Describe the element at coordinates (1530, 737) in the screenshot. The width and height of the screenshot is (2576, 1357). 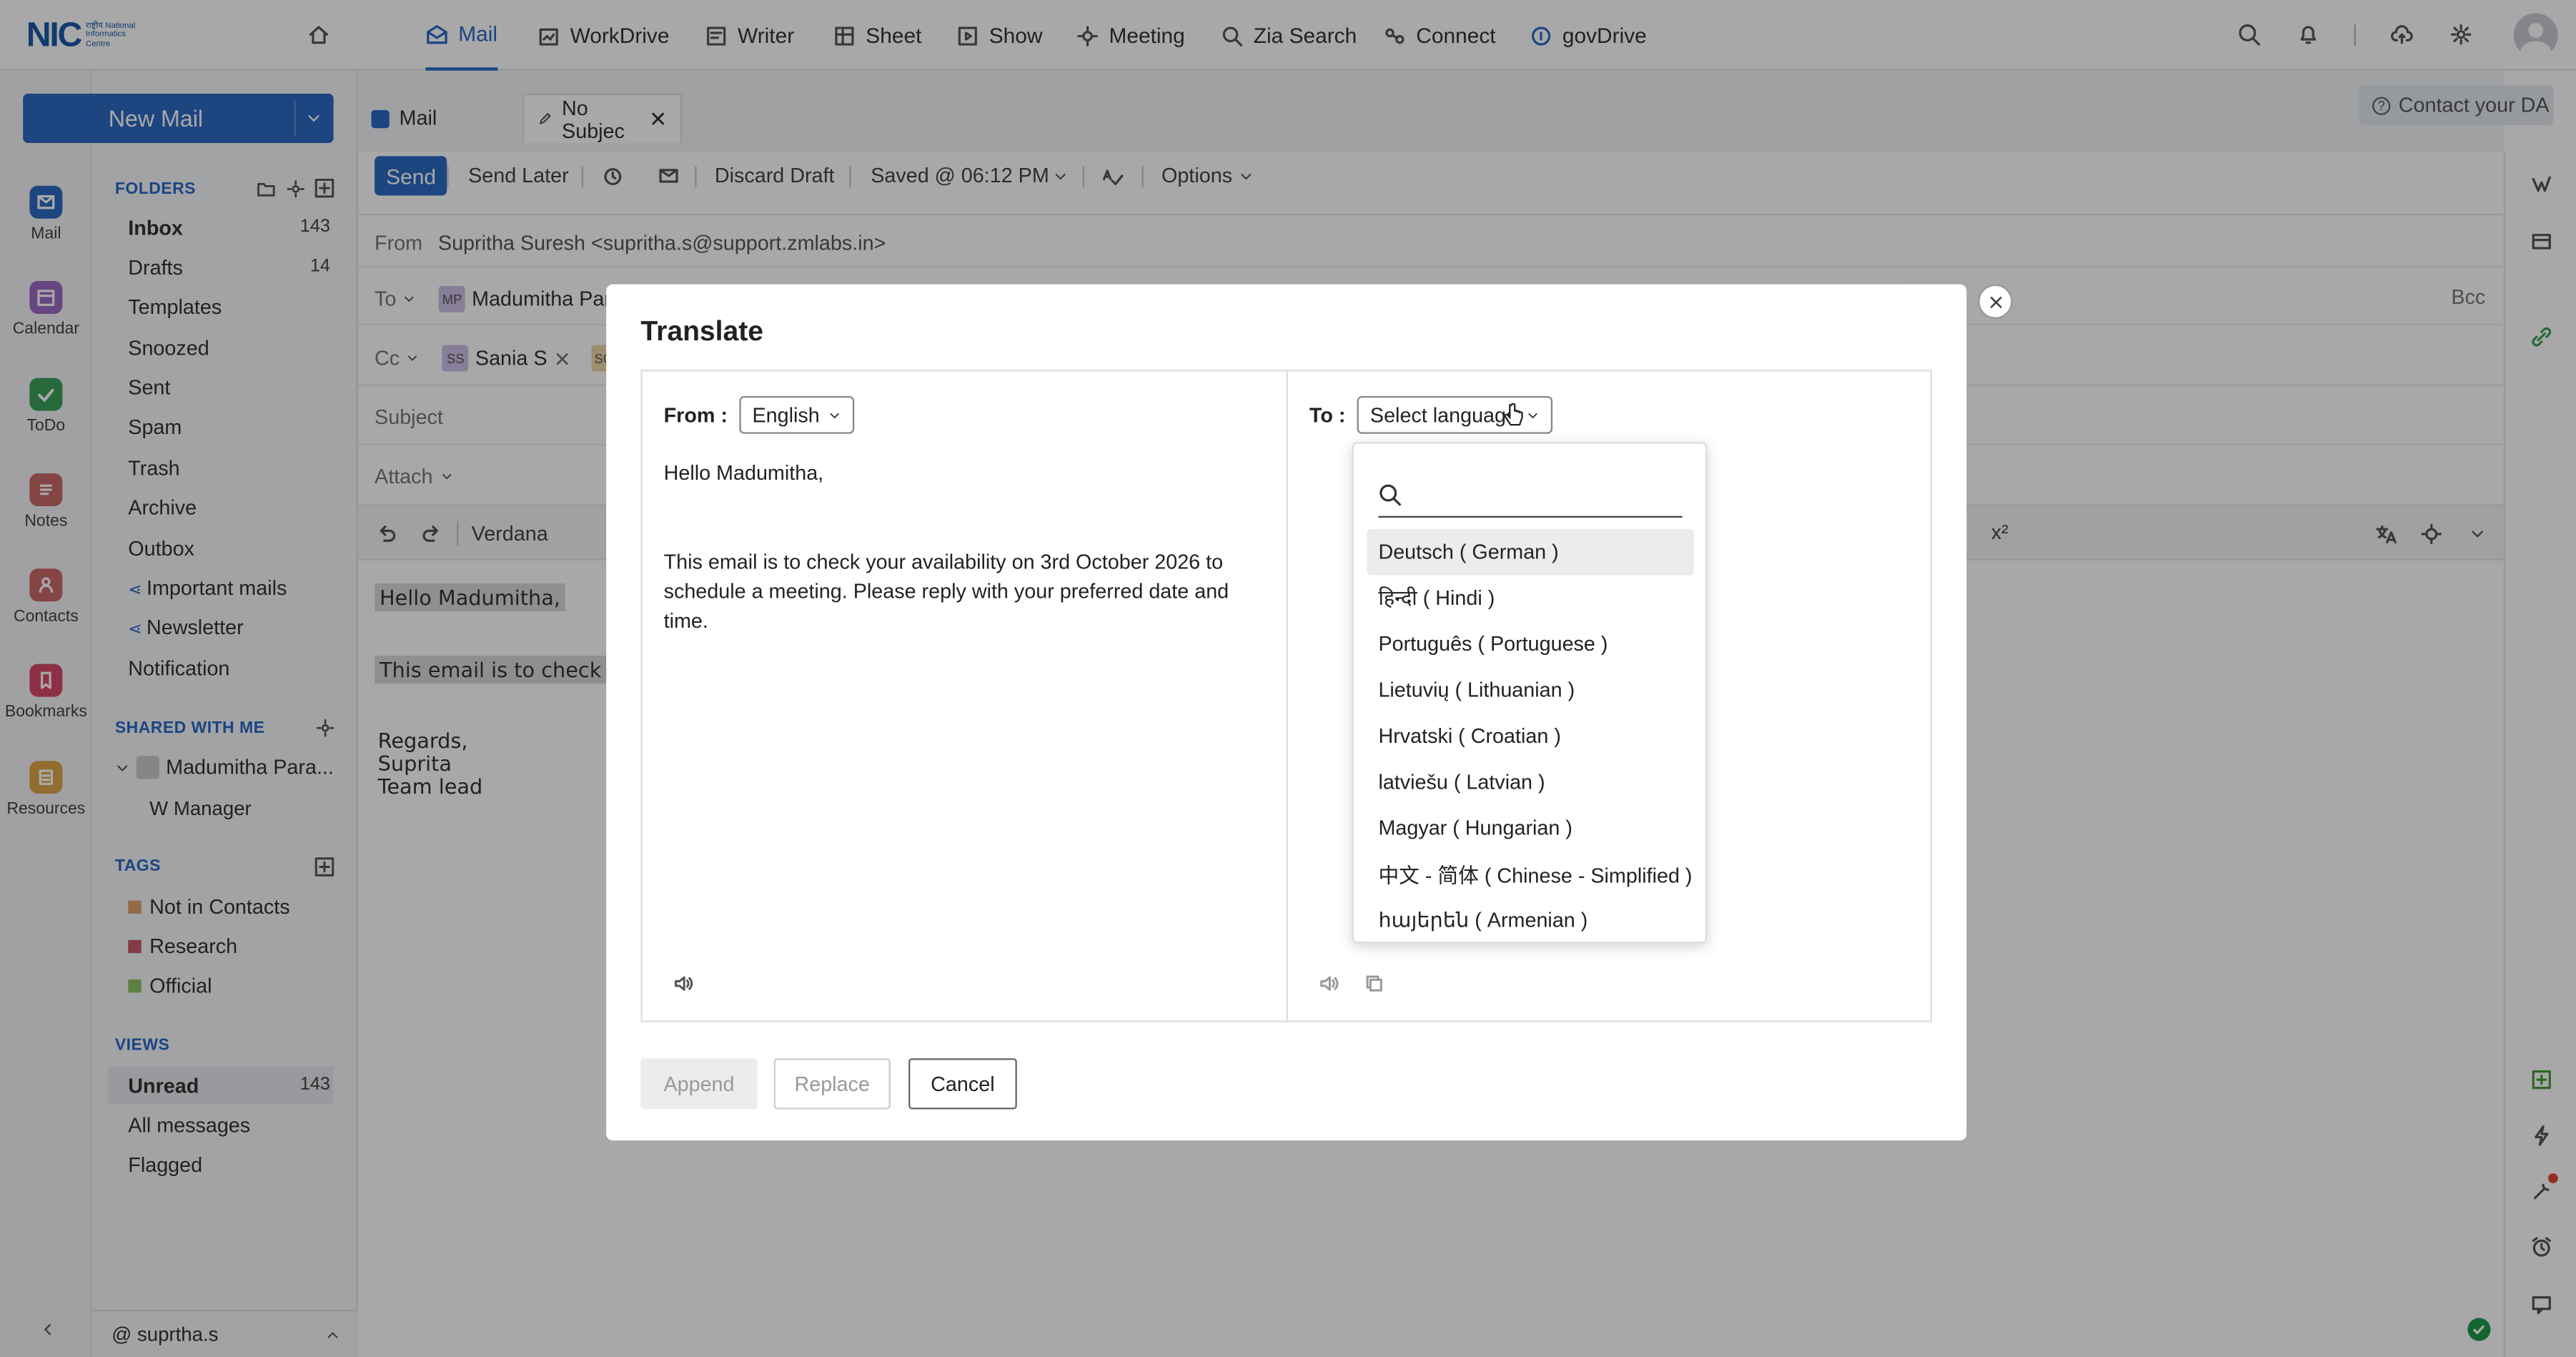
I see `language-option: Hrvatski ( Croatian )` at that location.